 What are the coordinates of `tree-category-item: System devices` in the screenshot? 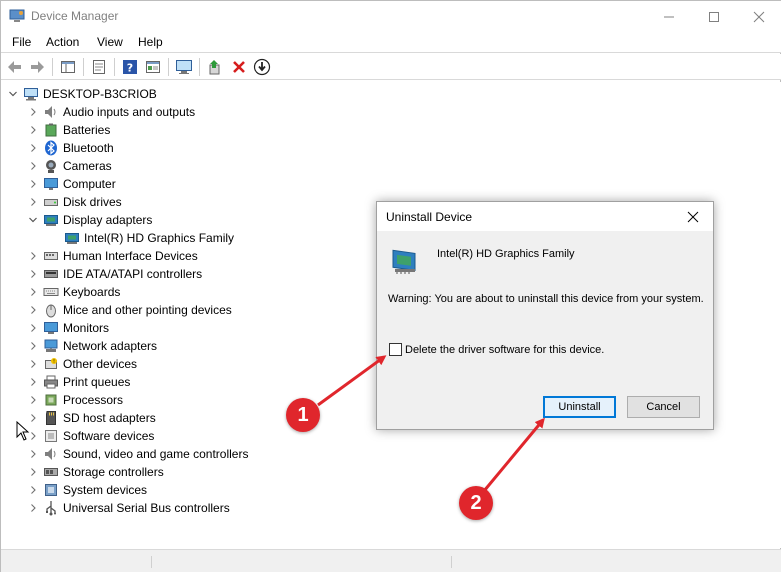 It's located at (87, 490).